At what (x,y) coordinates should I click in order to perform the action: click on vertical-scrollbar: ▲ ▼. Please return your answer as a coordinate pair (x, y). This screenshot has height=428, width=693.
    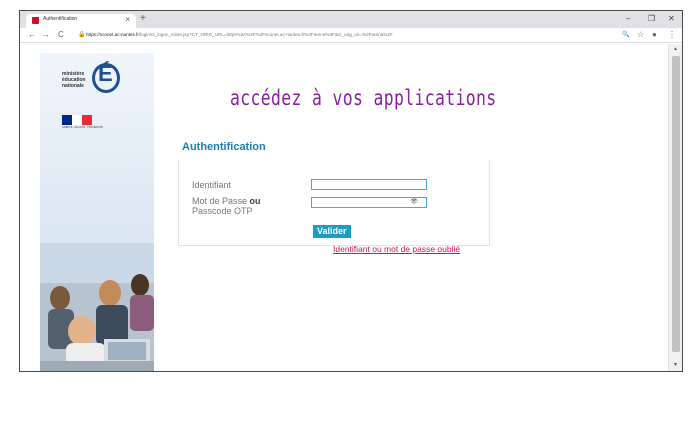
    Looking at the image, I should click on (675, 207).